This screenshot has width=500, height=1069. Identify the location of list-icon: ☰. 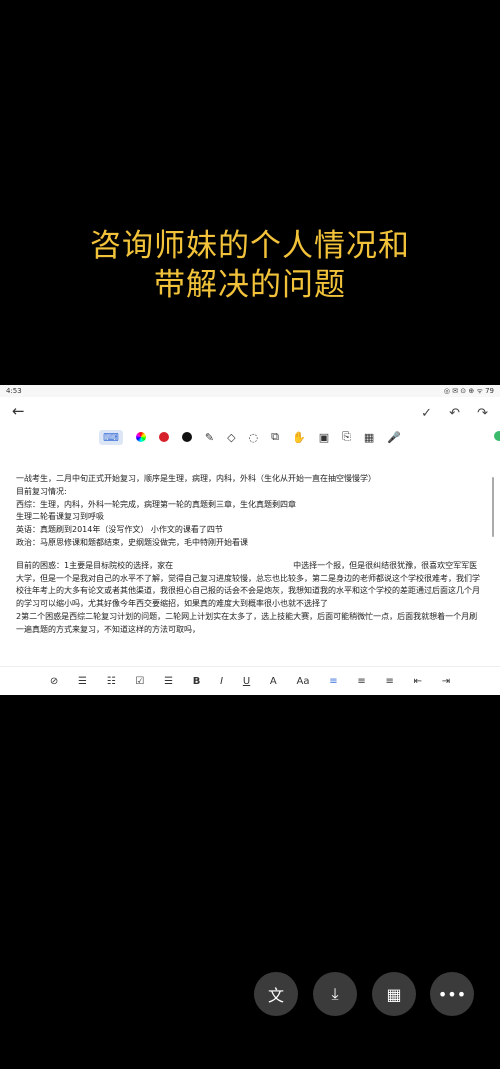
(168, 681).